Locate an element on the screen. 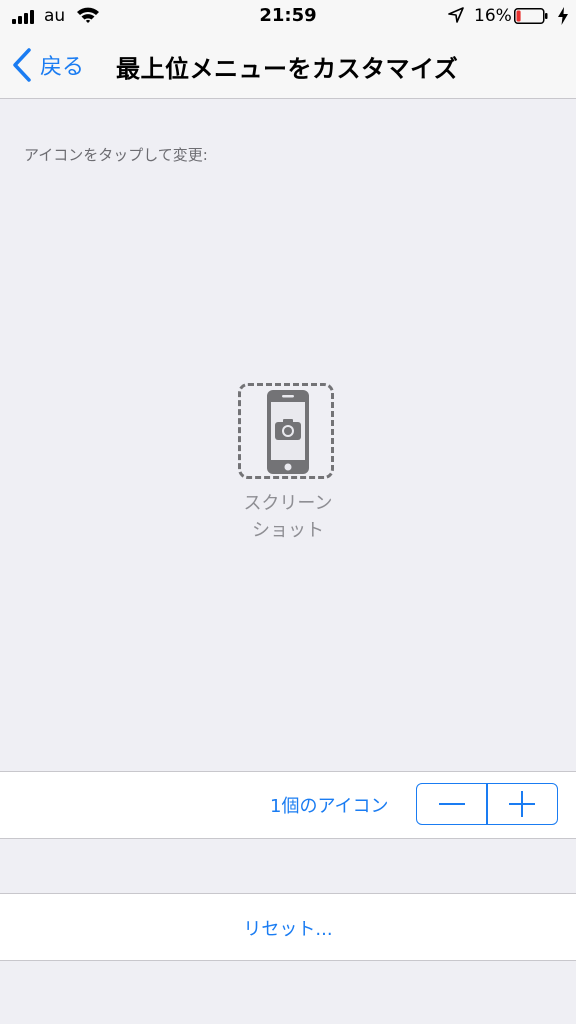  back-button: 戻る is located at coordinates (48, 65).